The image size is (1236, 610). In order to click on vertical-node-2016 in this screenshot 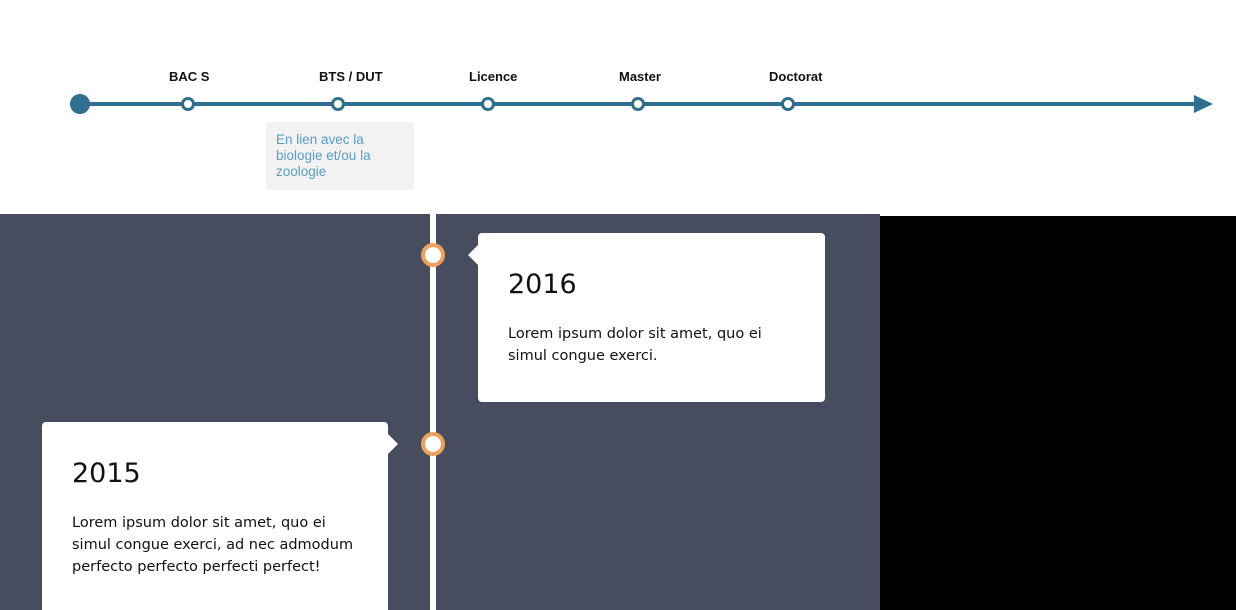, I will do `click(433, 255)`.